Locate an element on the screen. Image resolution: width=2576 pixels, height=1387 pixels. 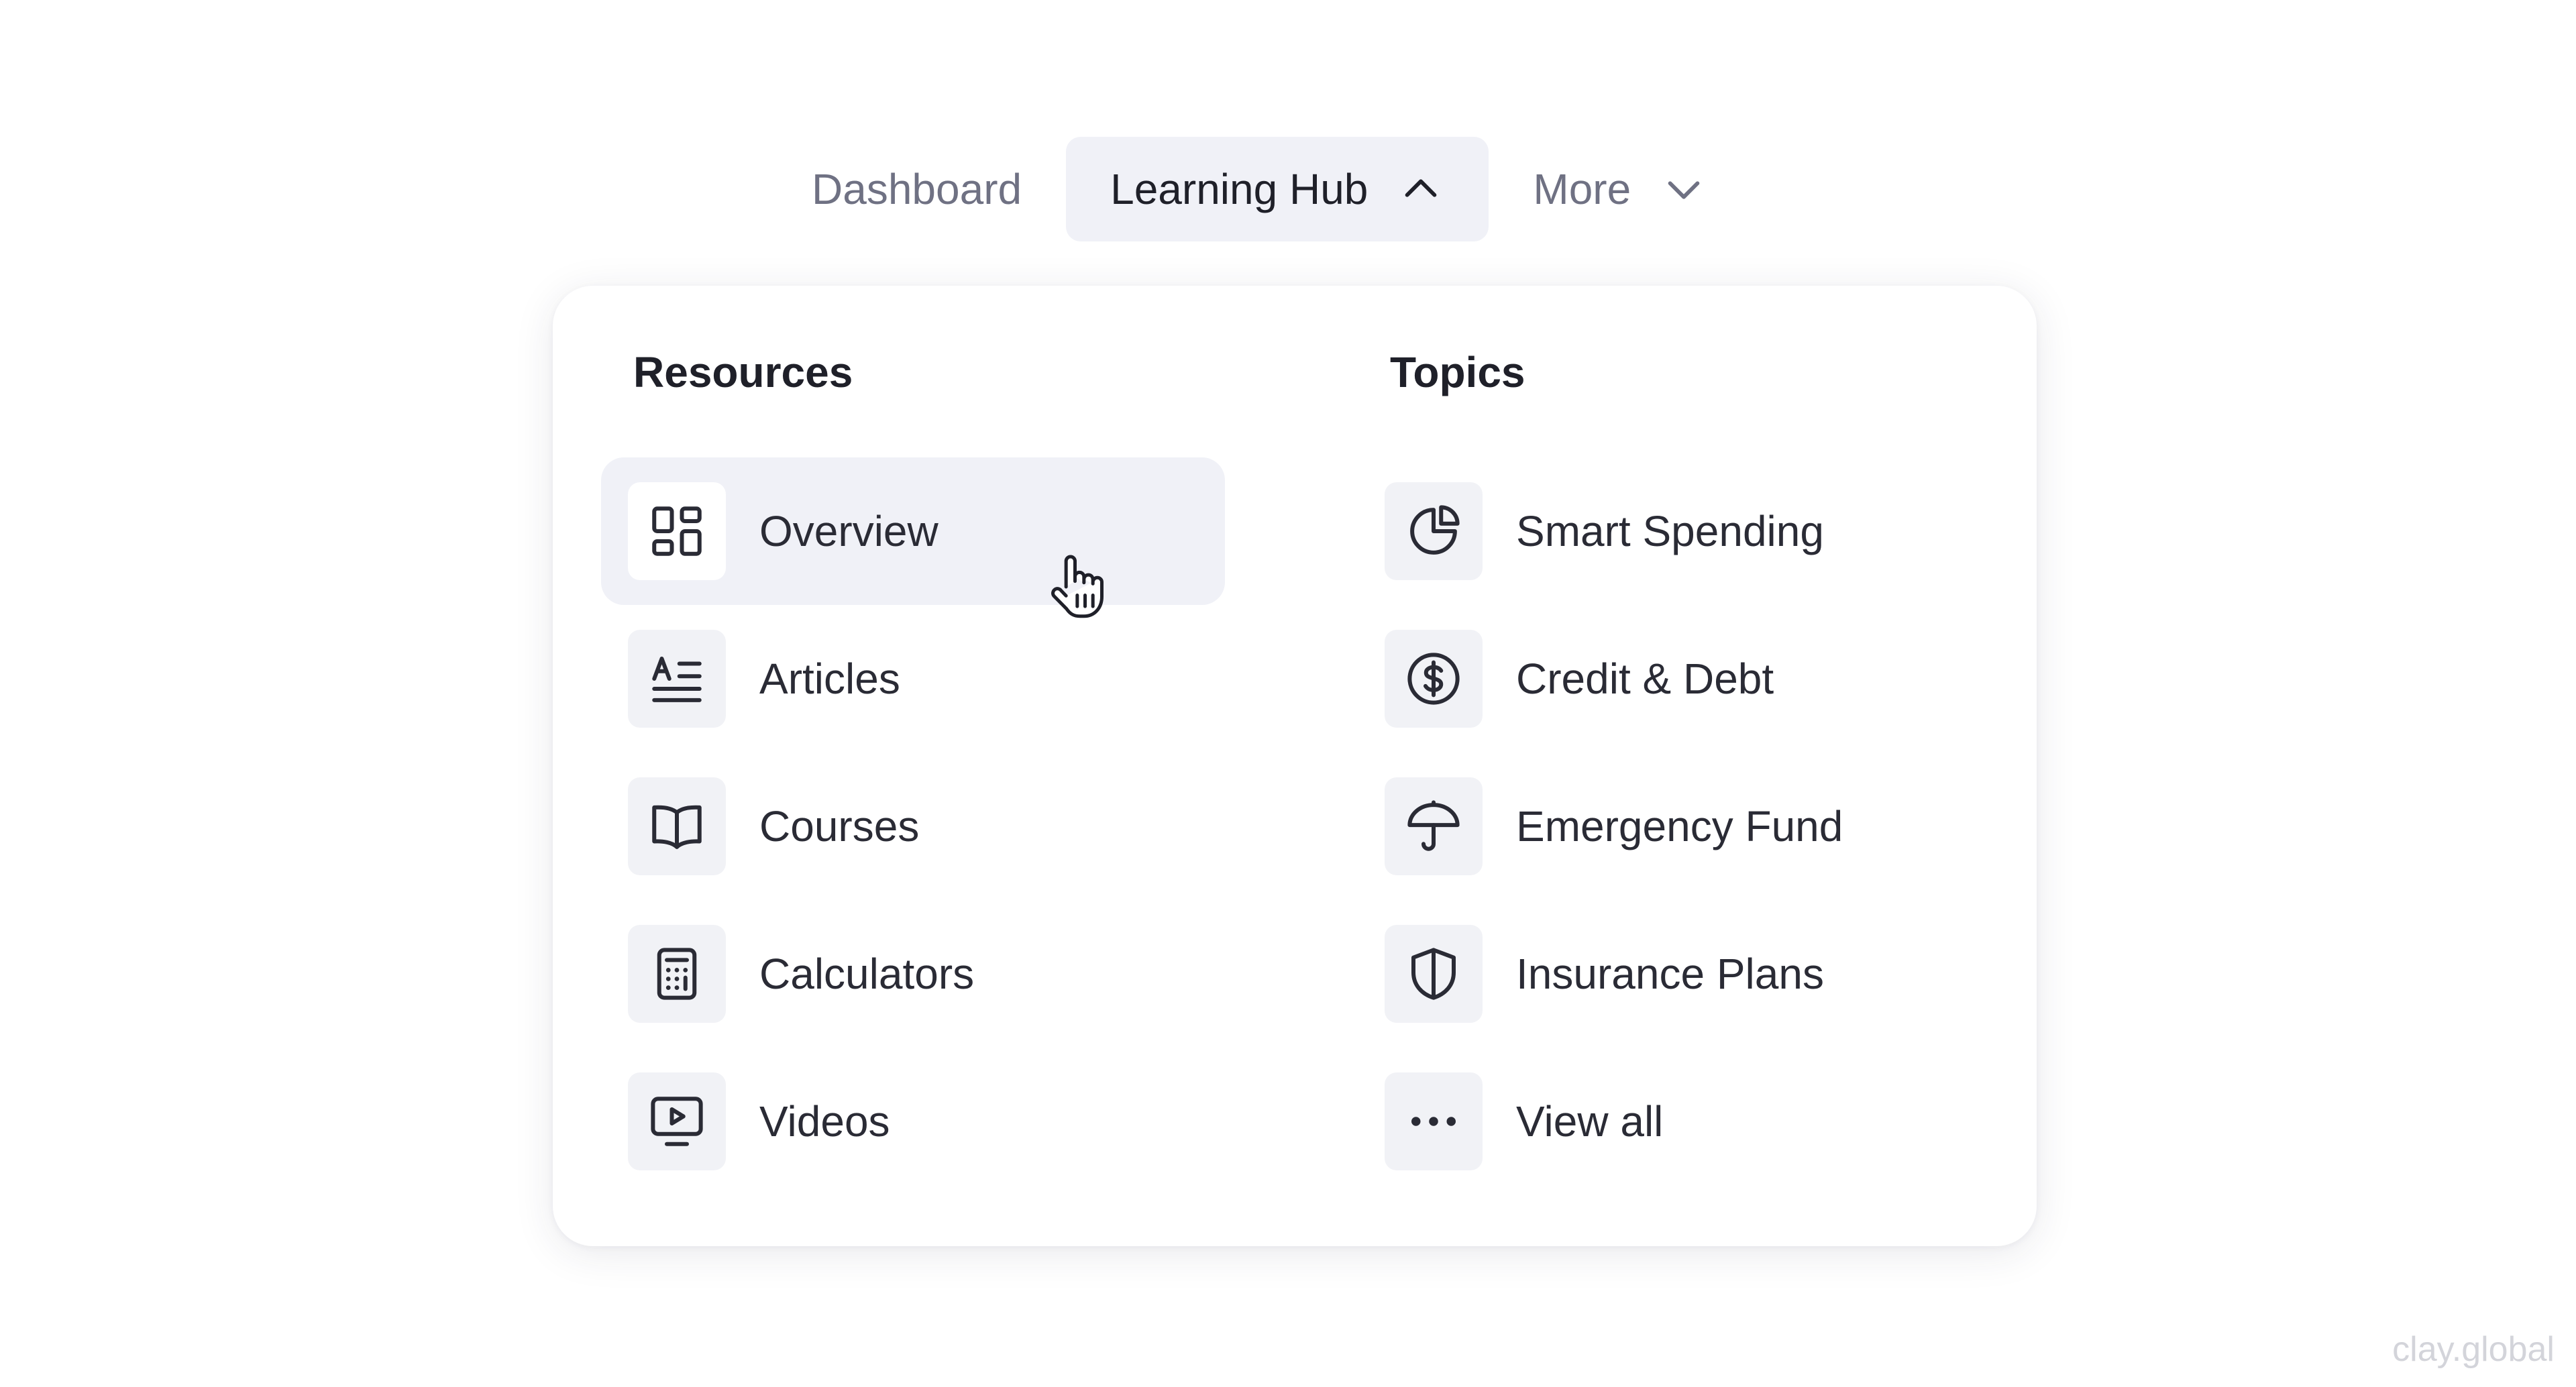
nav-item-label: More is located at coordinates (1582, 189).